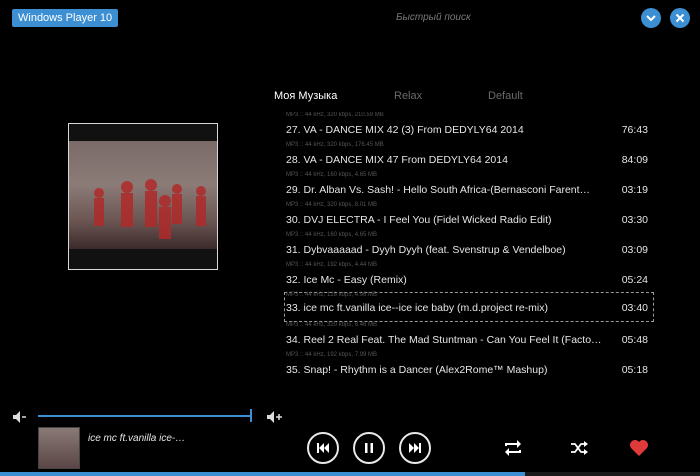 The width and height of the screenshot is (700, 476). I want to click on track-title: 32. Ice Mc - Easy (Remix), so click(346, 280).